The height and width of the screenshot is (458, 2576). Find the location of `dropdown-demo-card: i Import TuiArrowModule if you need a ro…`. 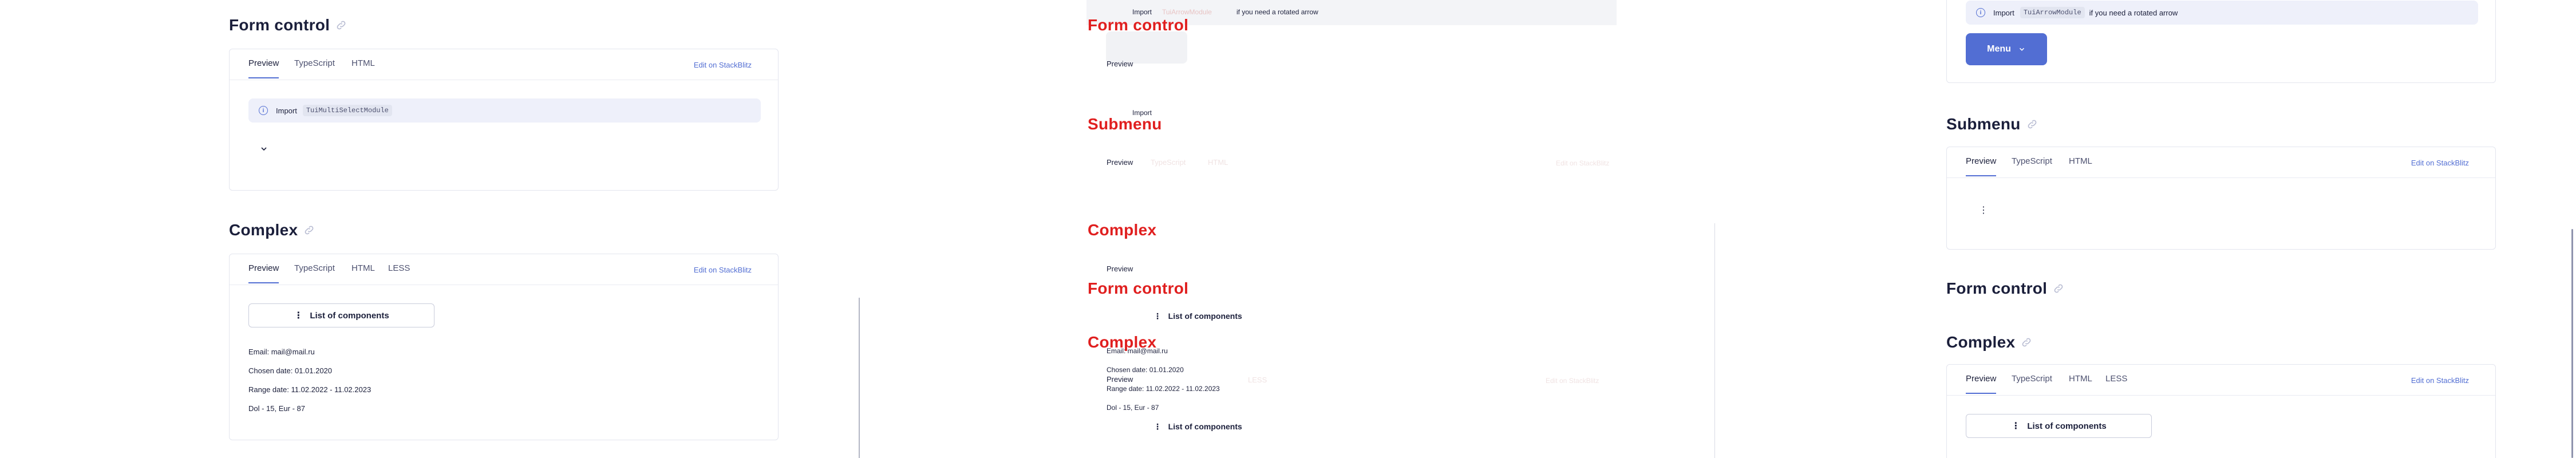

dropdown-demo-card: i Import TuiArrowModule if you need a ro… is located at coordinates (2221, 41).